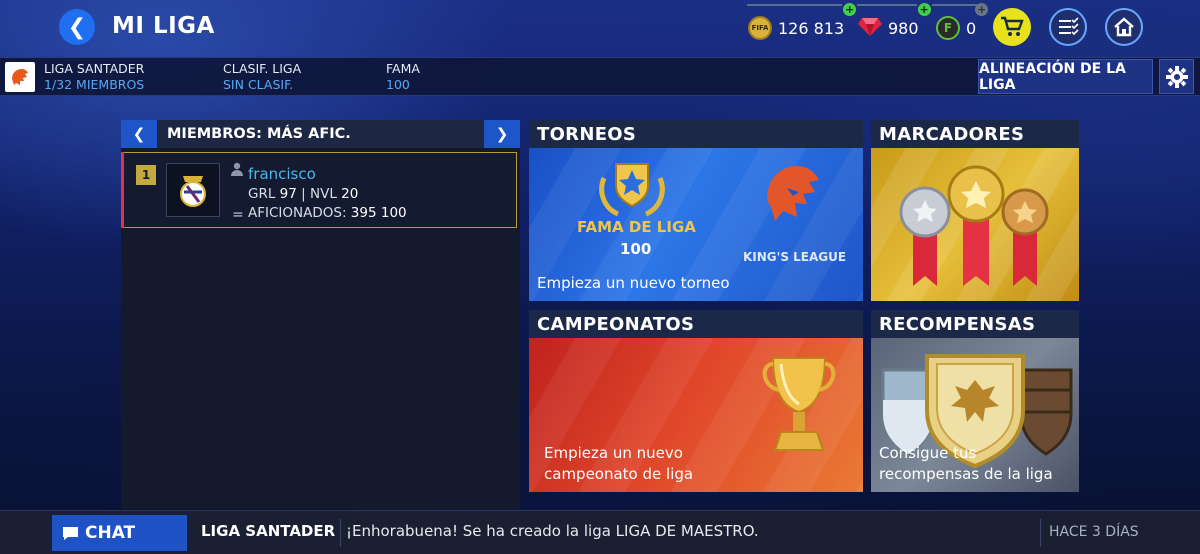  Describe the element at coordinates (1065, 76) in the screenshot. I see `league-lineup-button: ALINEACIÓN DE LA LIGA` at that location.